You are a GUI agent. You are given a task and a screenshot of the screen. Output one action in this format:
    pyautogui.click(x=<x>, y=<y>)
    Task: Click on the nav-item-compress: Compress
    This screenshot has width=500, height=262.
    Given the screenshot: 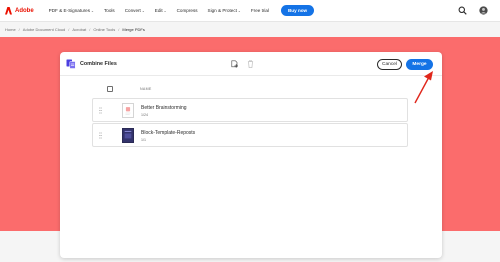 What is the action you would take?
    pyautogui.click(x=187, y=10)
    